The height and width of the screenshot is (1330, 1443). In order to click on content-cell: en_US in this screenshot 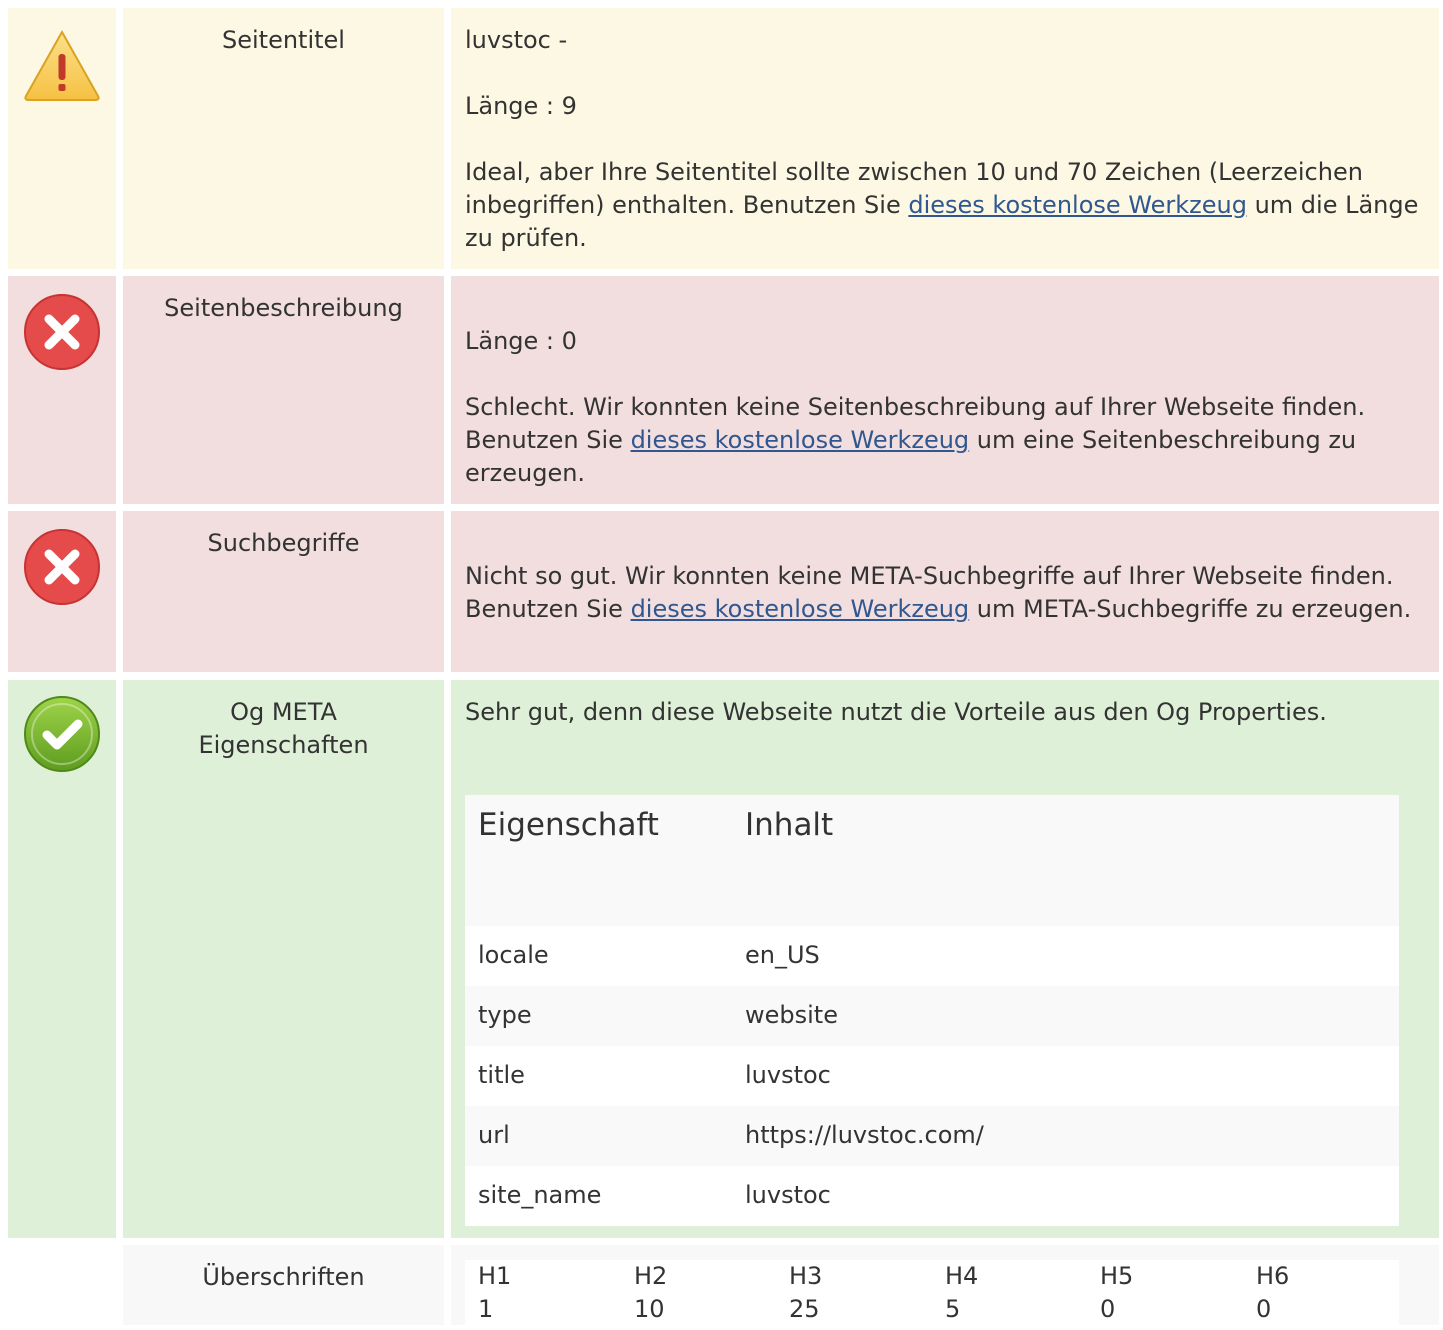, I will do `click(782, 955)`.